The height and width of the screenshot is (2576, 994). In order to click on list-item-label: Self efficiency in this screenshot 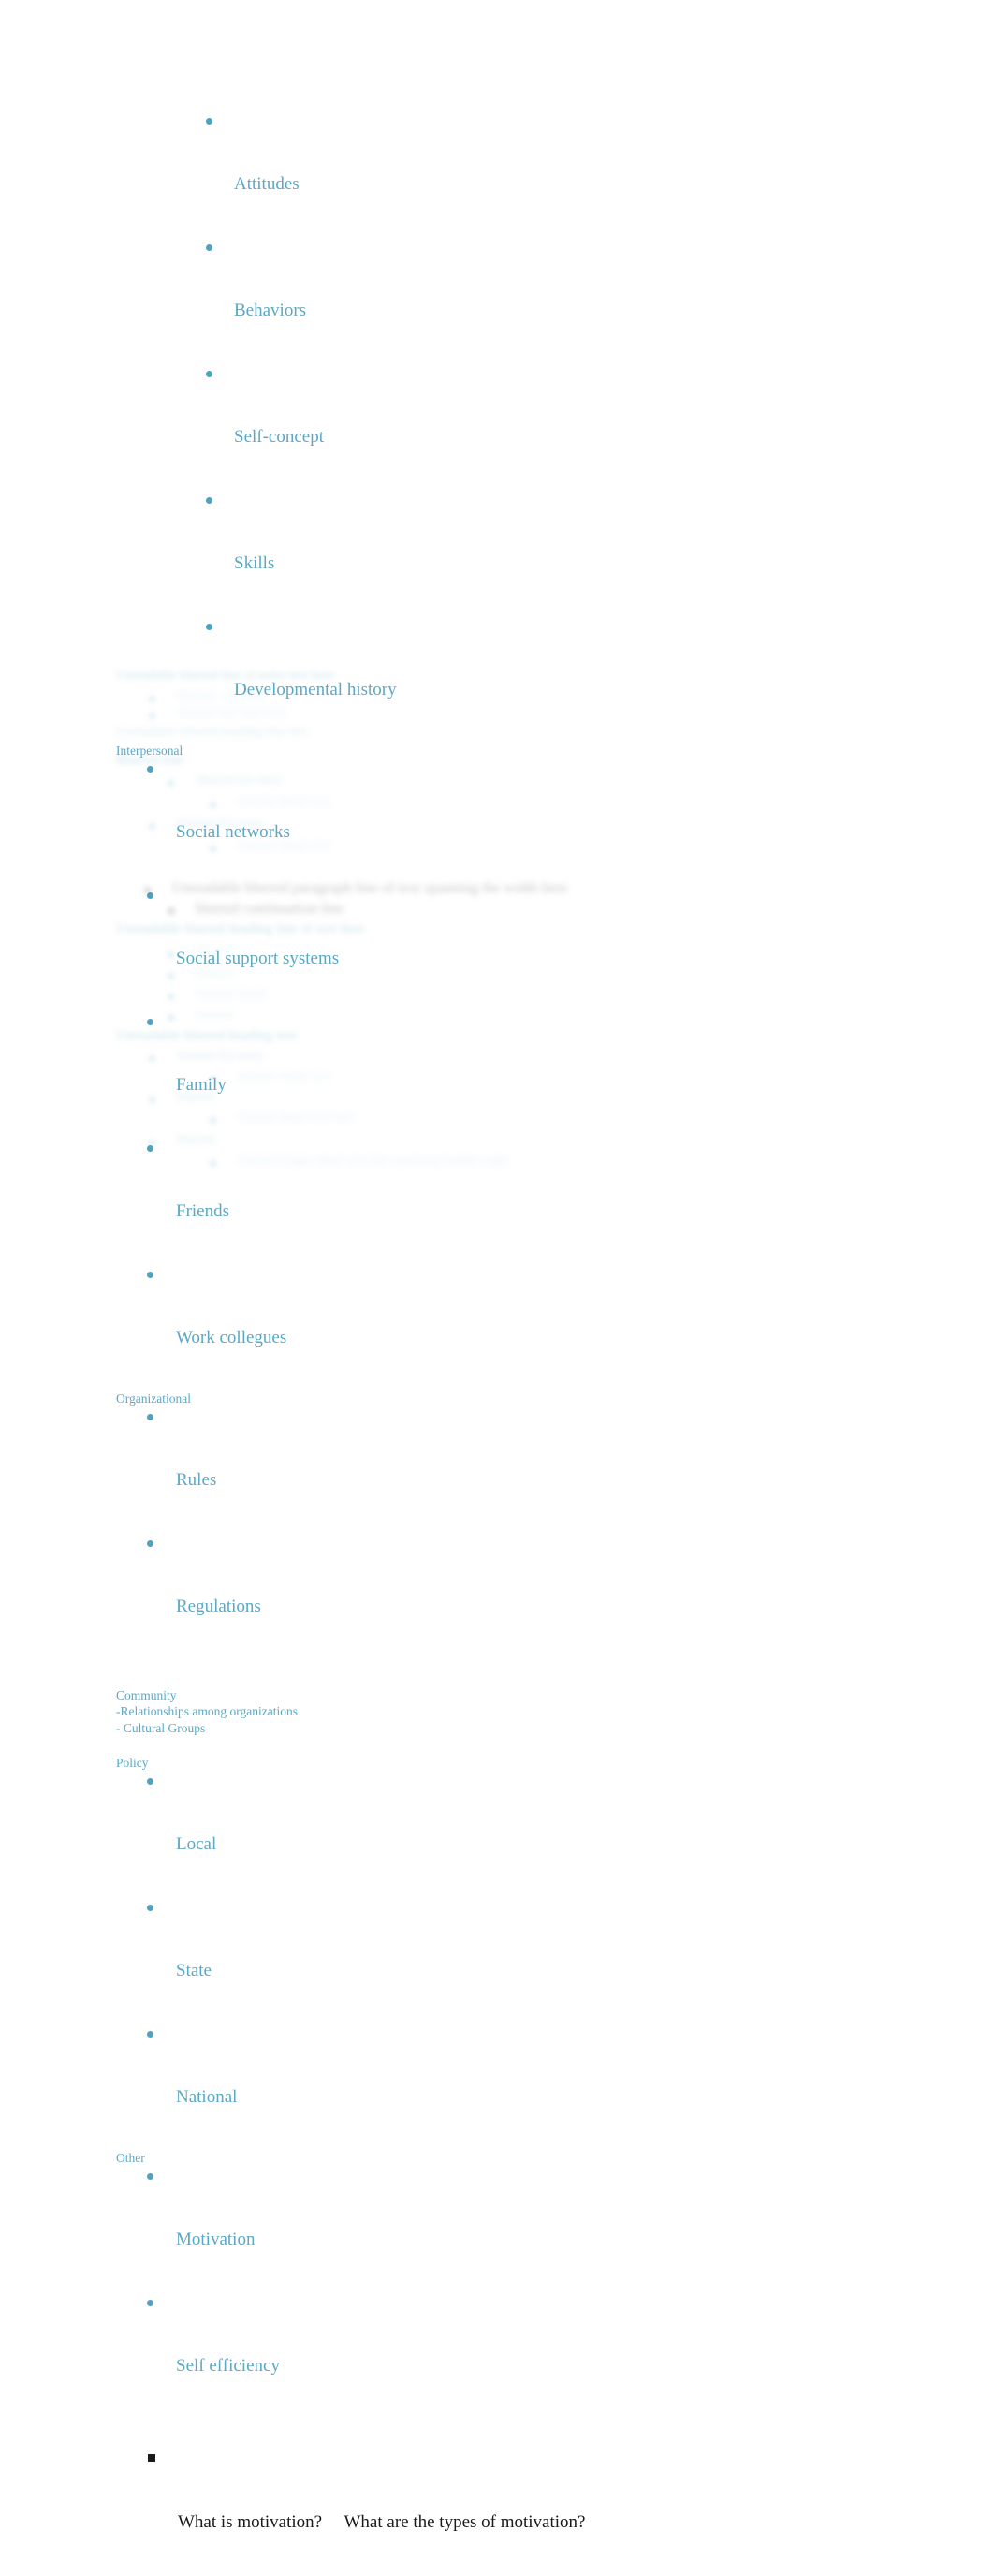, I will do `click(228, 2365)`.